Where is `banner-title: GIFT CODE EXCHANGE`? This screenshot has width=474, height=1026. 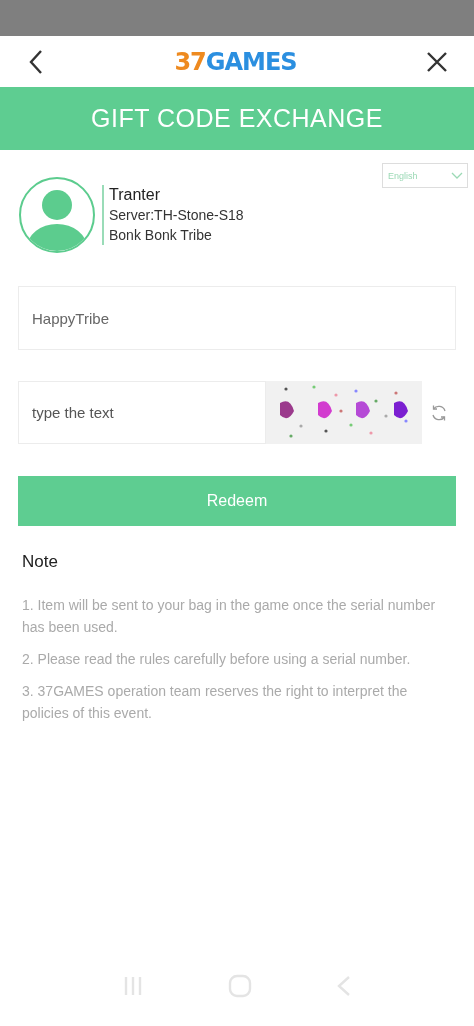
banner-title: GIFT CODE EXCHANGE is located at coordinates (237, 118).